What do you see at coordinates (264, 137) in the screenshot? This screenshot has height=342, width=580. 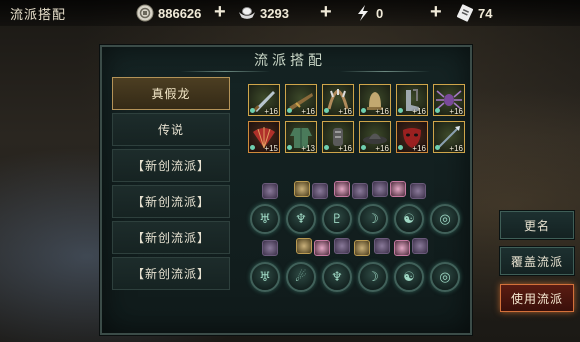 I see `equipment-slot: +15` at bounding box center [264, 137].